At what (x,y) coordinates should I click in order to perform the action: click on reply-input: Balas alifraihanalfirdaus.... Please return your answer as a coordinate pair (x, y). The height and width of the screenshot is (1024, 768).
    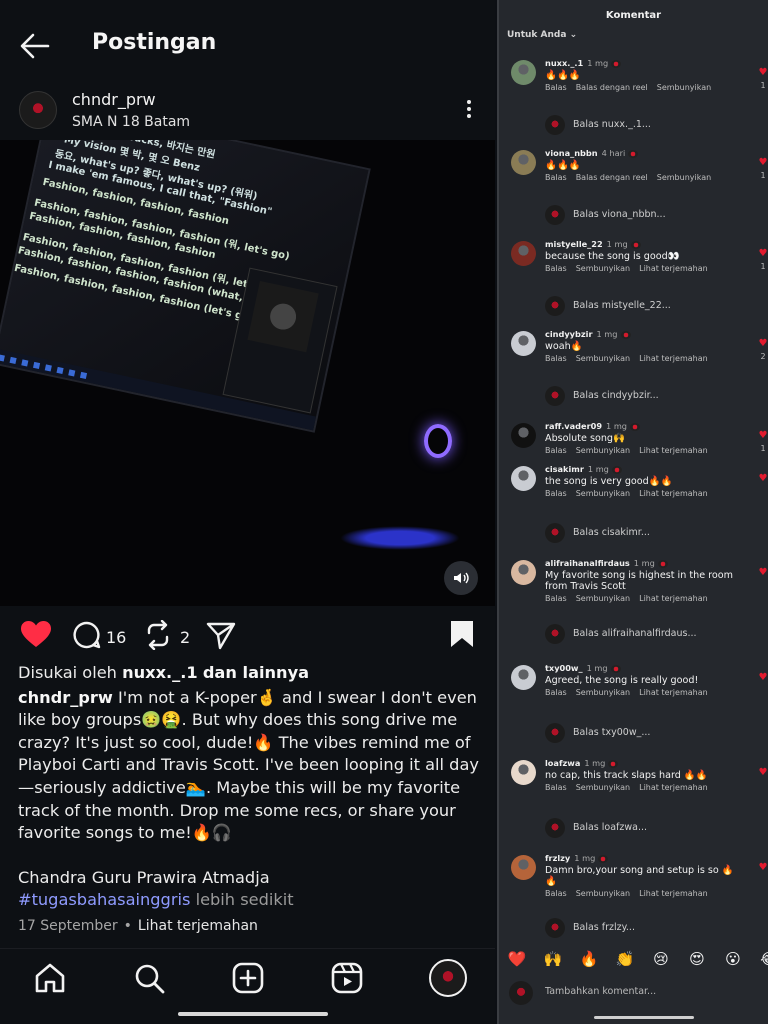
    Looking at the image, I should click on (635, 633).